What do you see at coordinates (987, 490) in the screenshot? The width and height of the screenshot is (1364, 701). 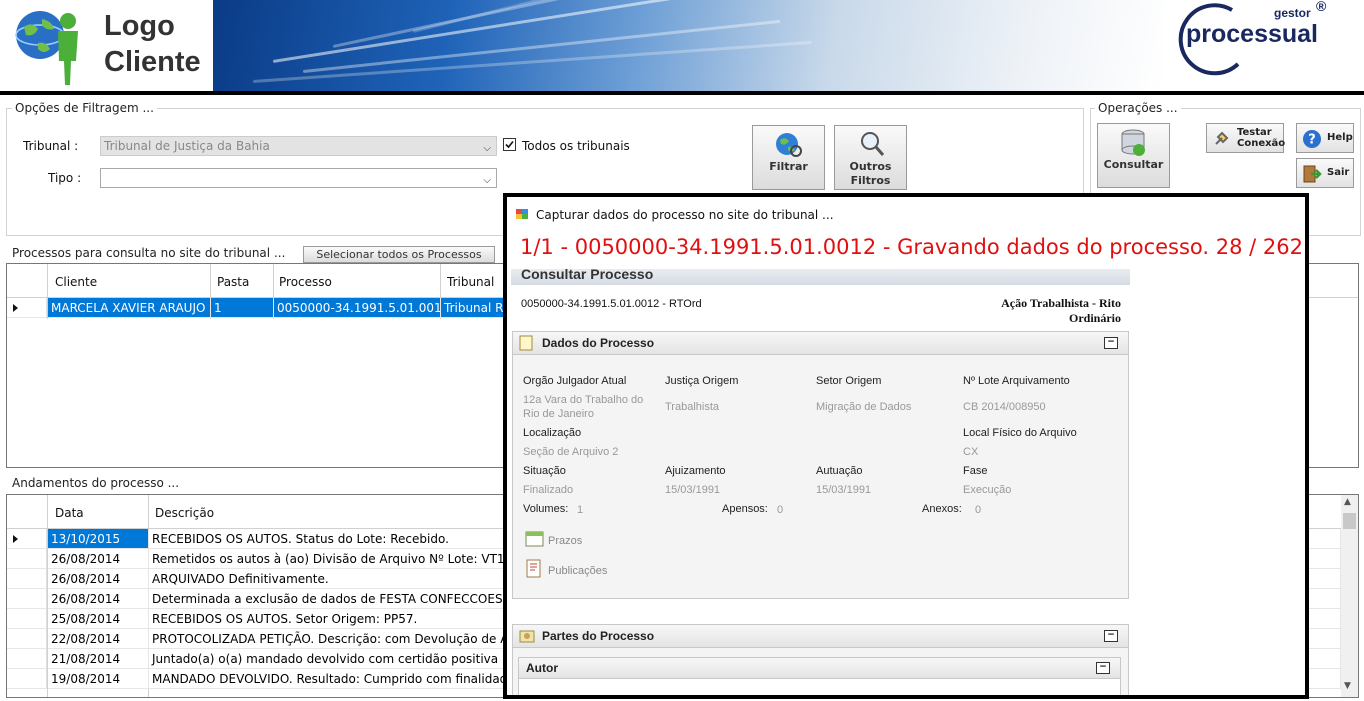 I see `fase-value: Execução` at bounding box center [987, 490].